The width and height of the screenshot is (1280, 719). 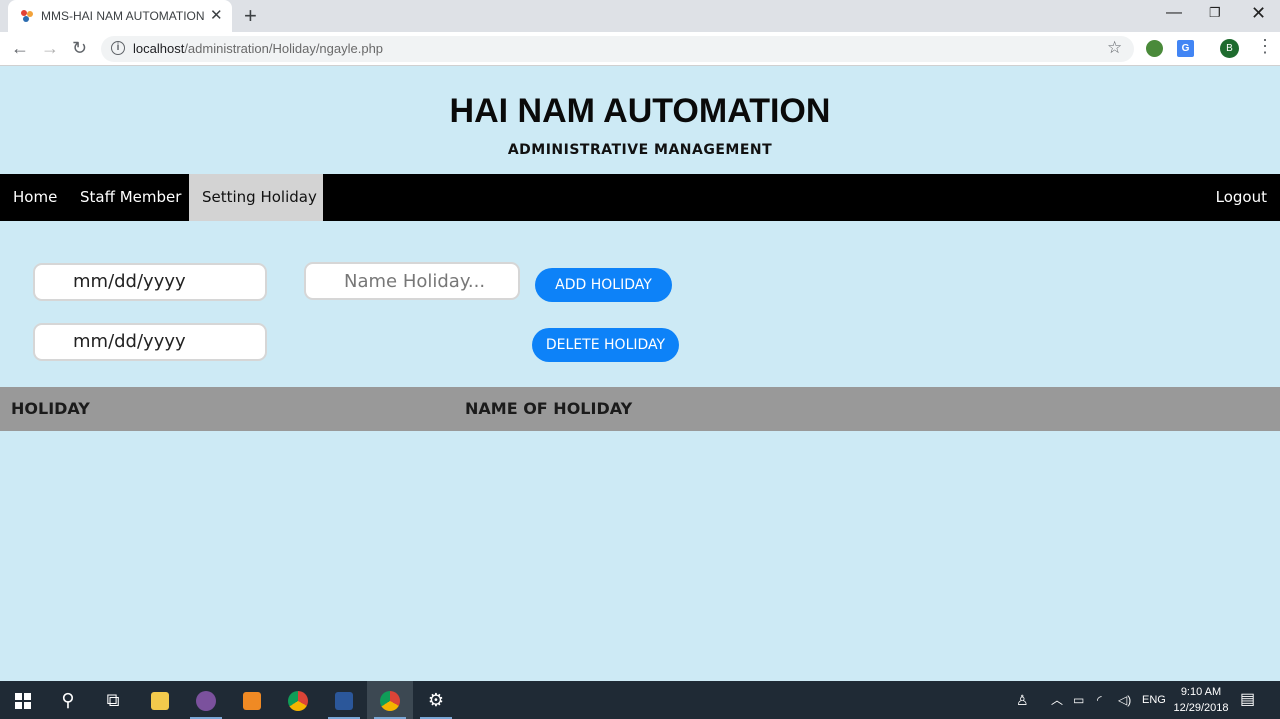 I want to click on window-close-icon: ✕, so click(x=1258, y=13).